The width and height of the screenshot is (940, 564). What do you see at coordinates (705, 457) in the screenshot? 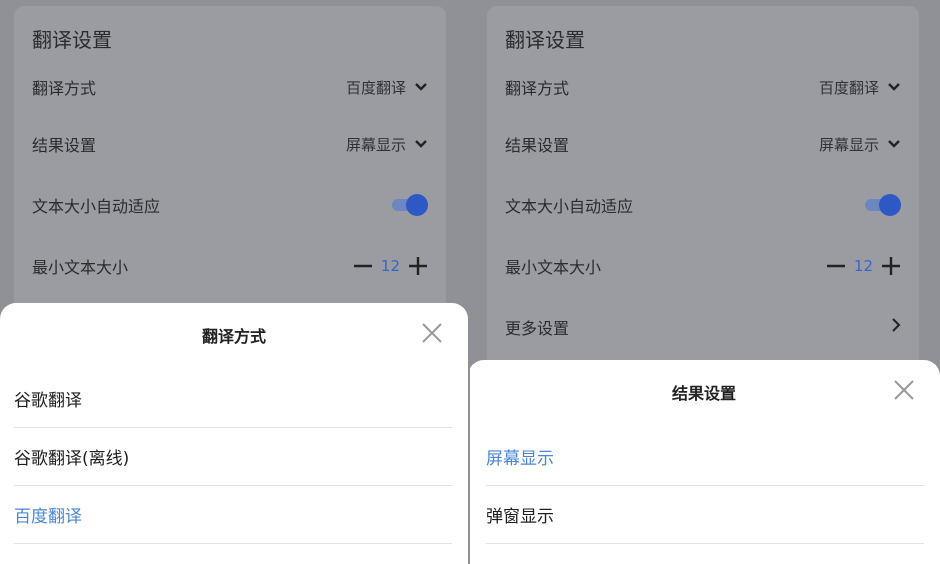
I see `option-screen-display: 屏幕显示` at bounding box center [705, 457].